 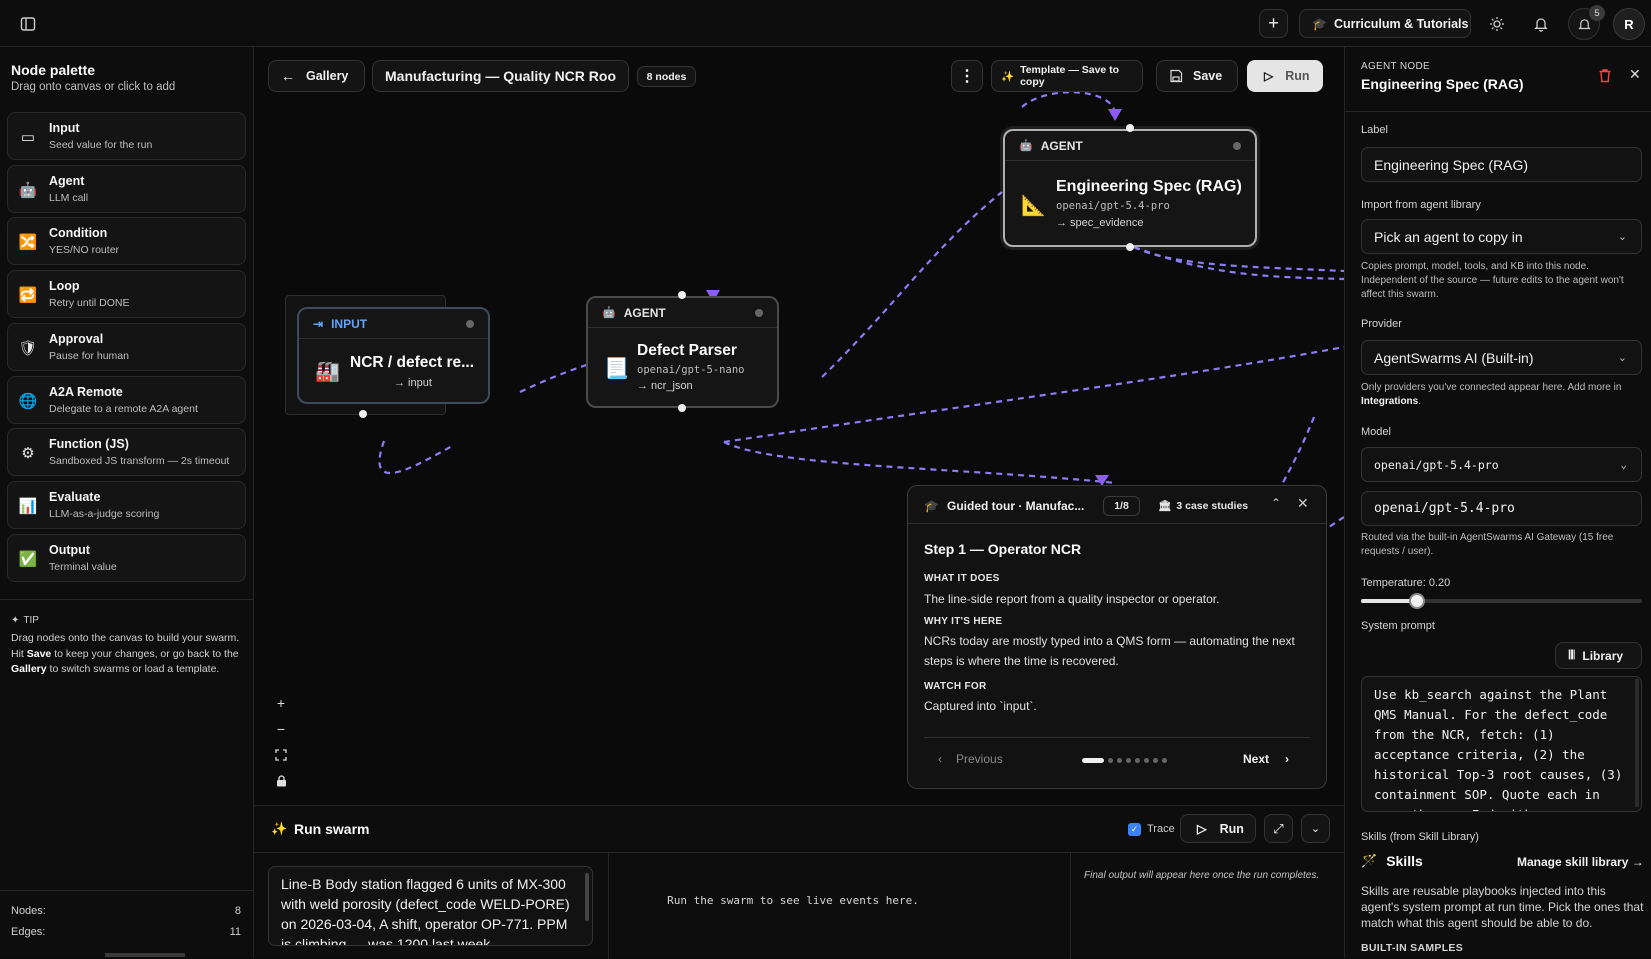 What do you see at coordinates (1208, 76) in the screenshot?
I see `save-label: Save` at bounding box center [1208, 76].